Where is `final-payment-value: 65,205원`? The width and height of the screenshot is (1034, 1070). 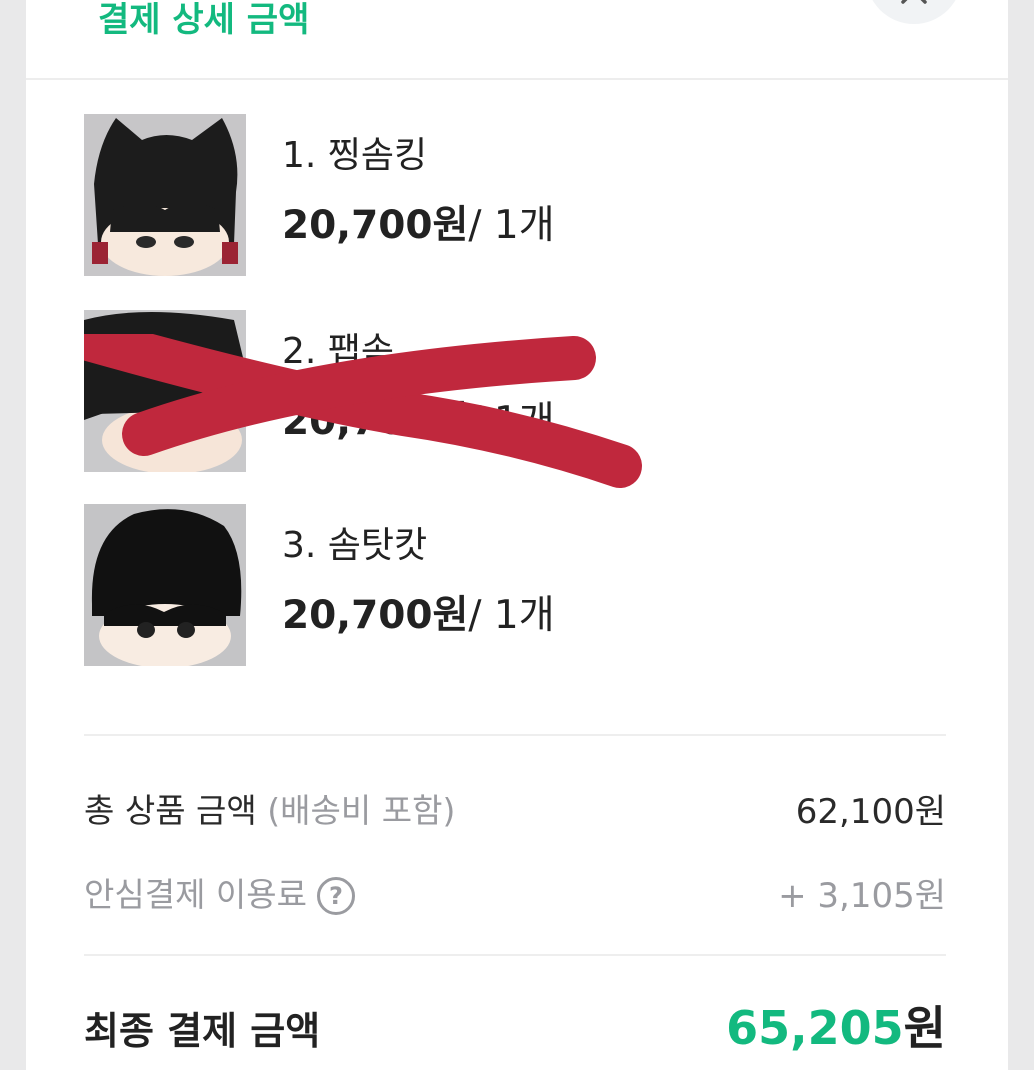 final-payment-value: 65,205원 is located at coordinates (836, 1025).